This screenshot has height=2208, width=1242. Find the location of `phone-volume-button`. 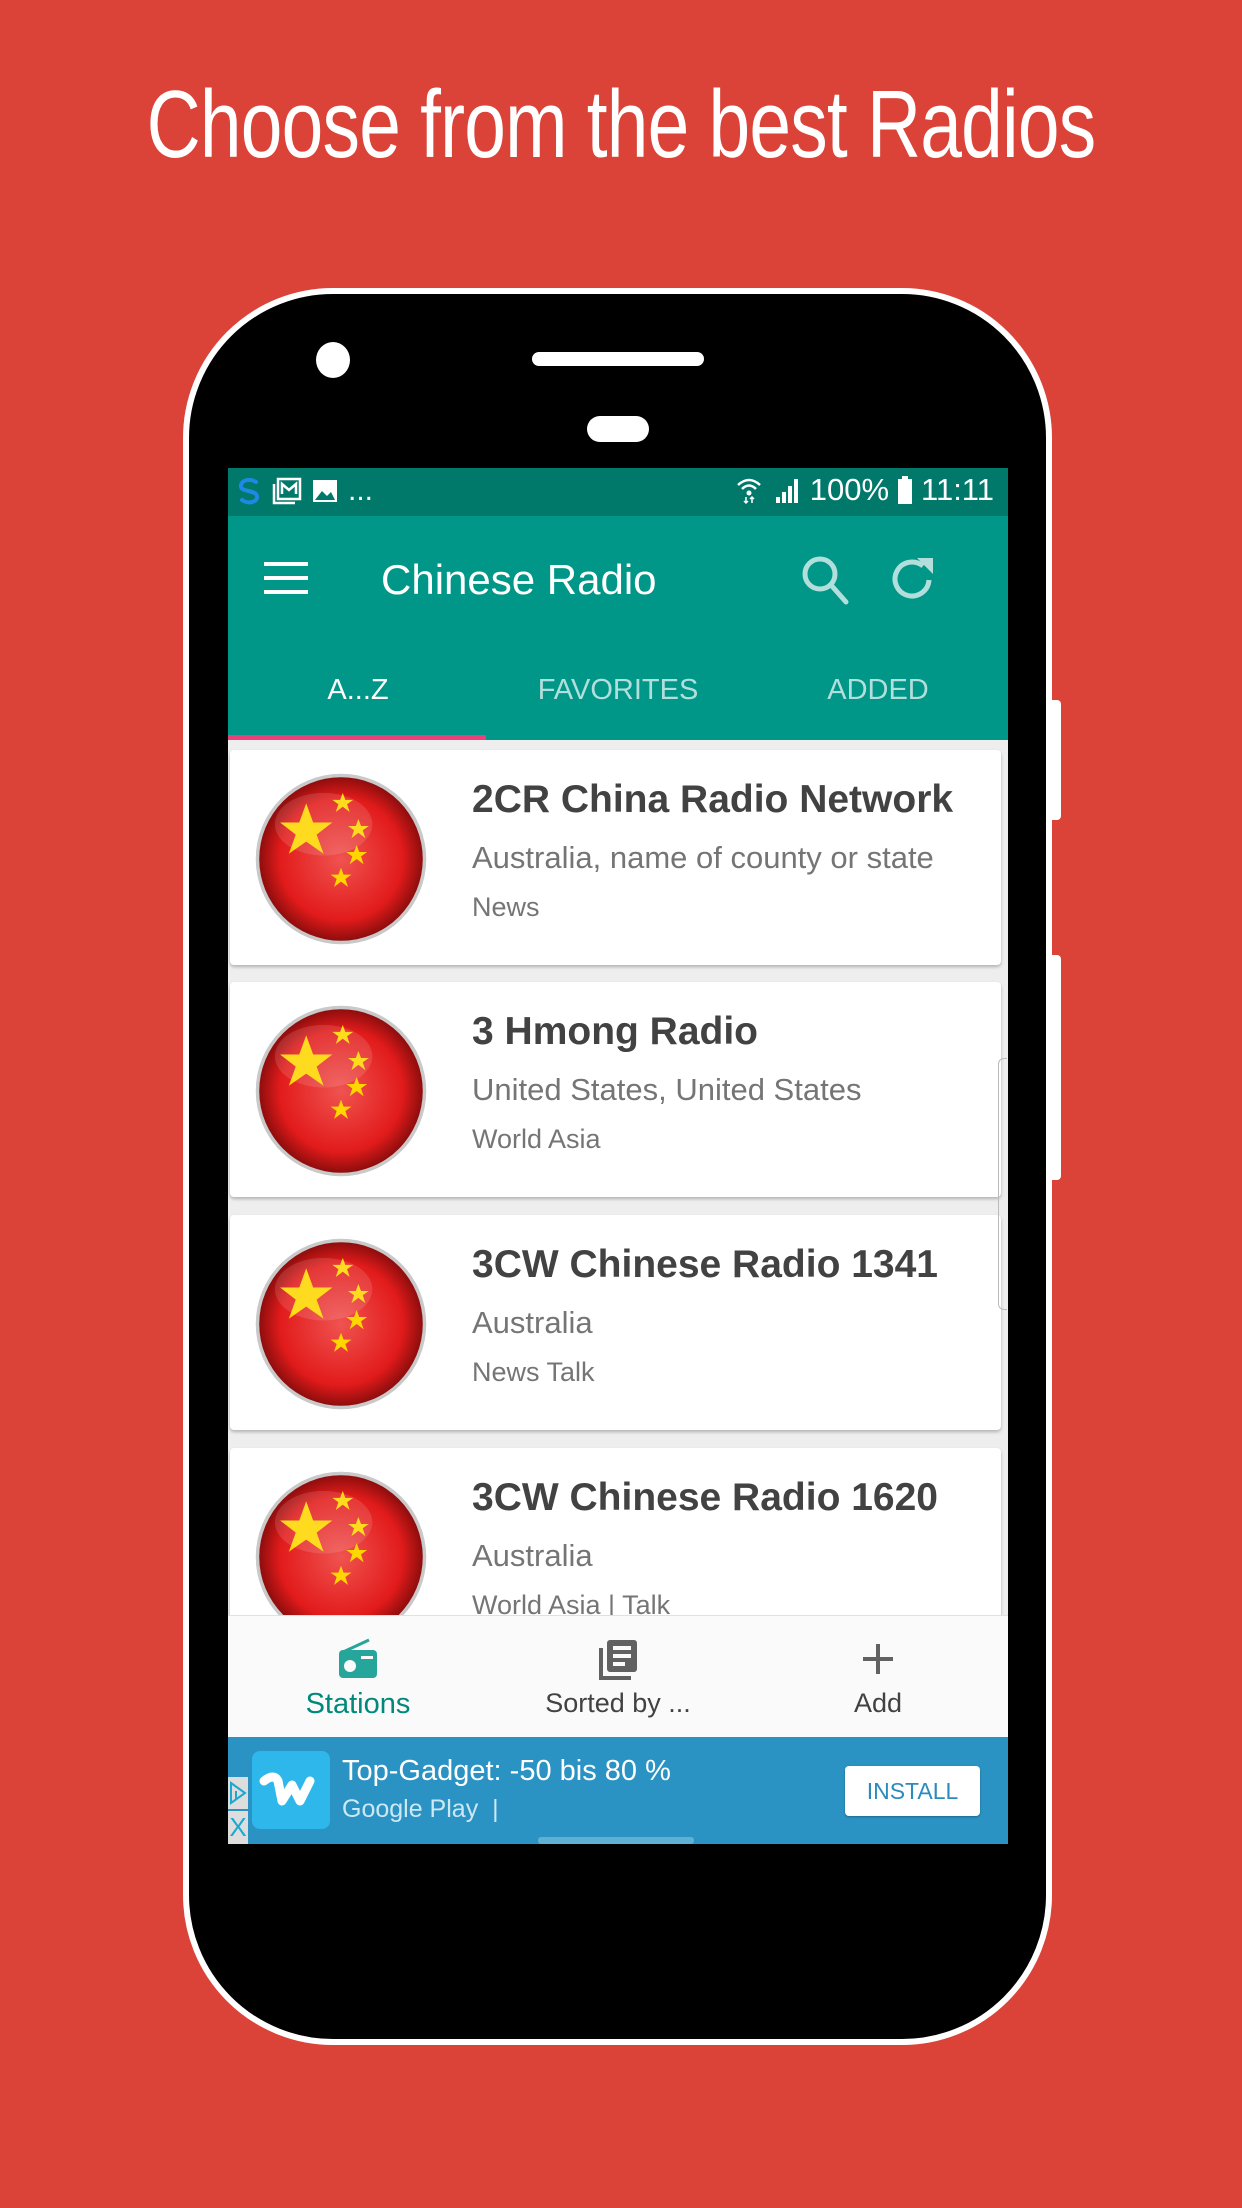

phone-volume-button is located at coordinates (1056, 760).